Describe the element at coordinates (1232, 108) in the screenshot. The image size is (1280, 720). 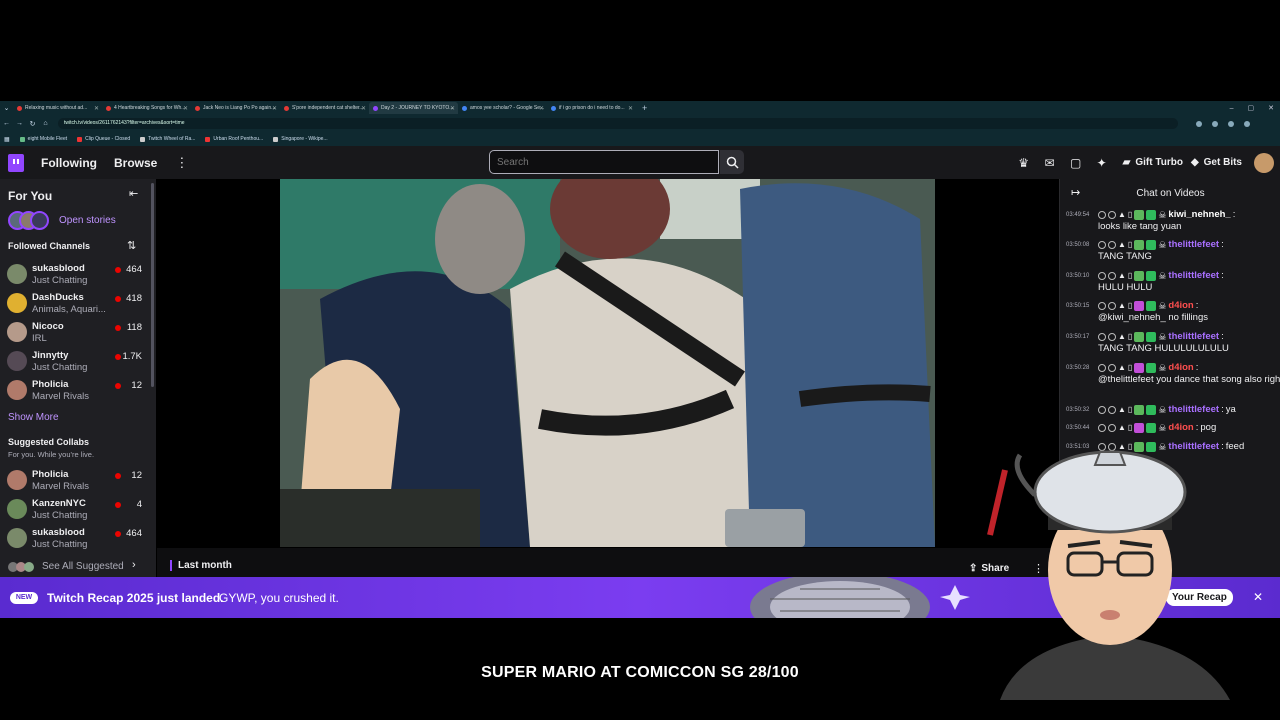
I see `minimize-icon: –` at that location.